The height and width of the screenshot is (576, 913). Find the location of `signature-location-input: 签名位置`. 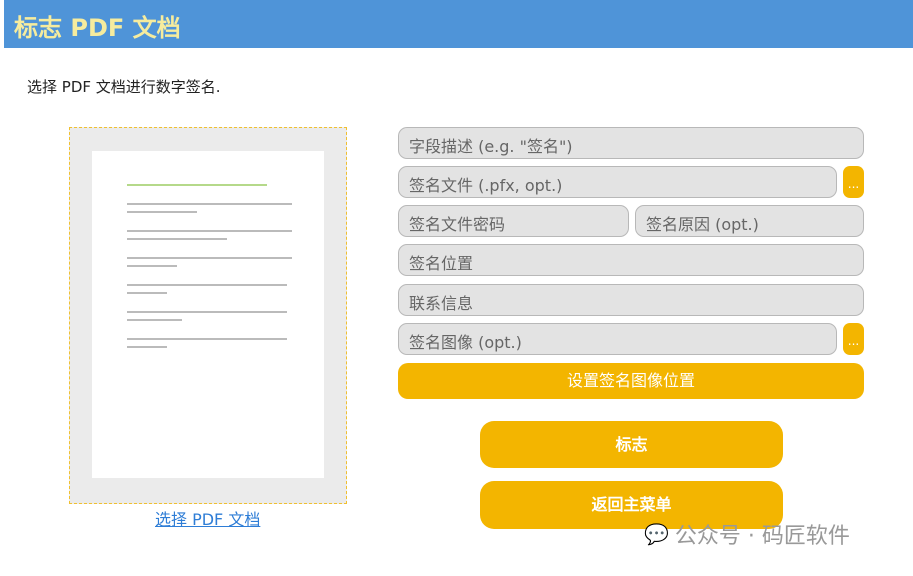

signature-location-input: 签名位置 is located at coordinates (631, 260).